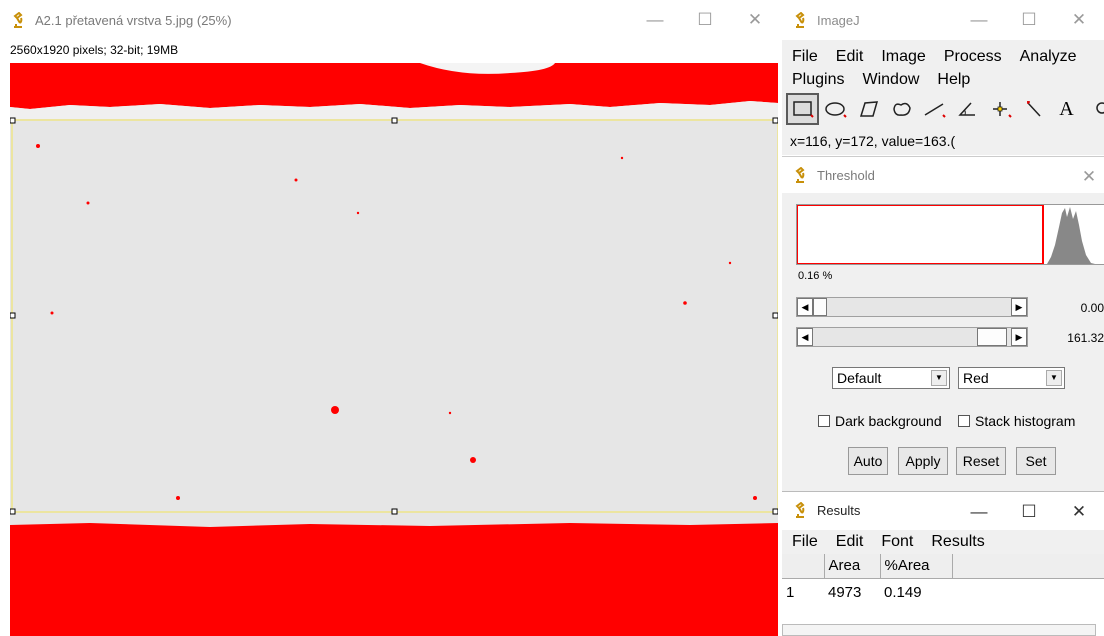  Describe the element at coordinates (943, 20) in the screenshot. I see `imagej-titlebar: ImageJ — ☐ ✕` at that location.